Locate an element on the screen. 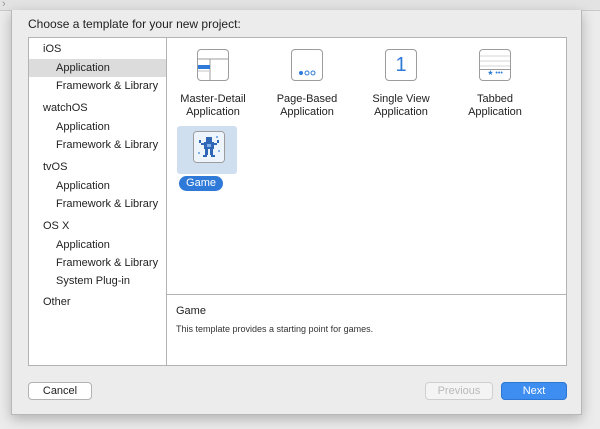 The width and height of the screenshot is (600, 429). description-title: Game is located at coordinates (191, 311).